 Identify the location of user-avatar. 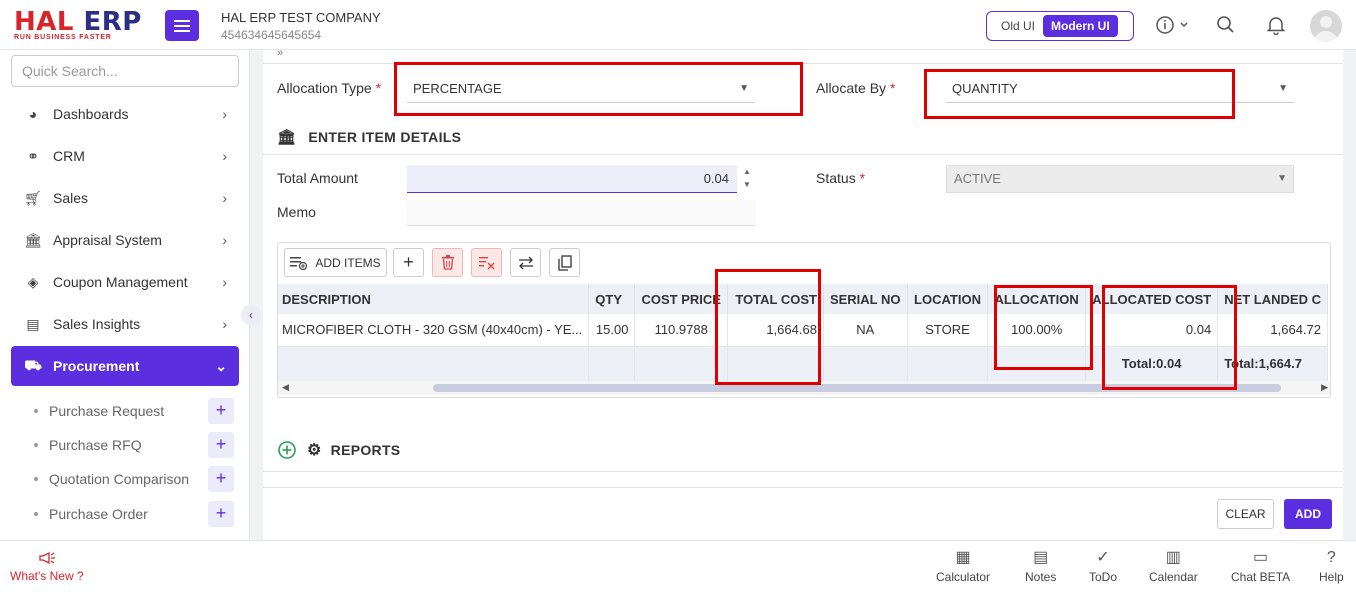
(1326, 26).